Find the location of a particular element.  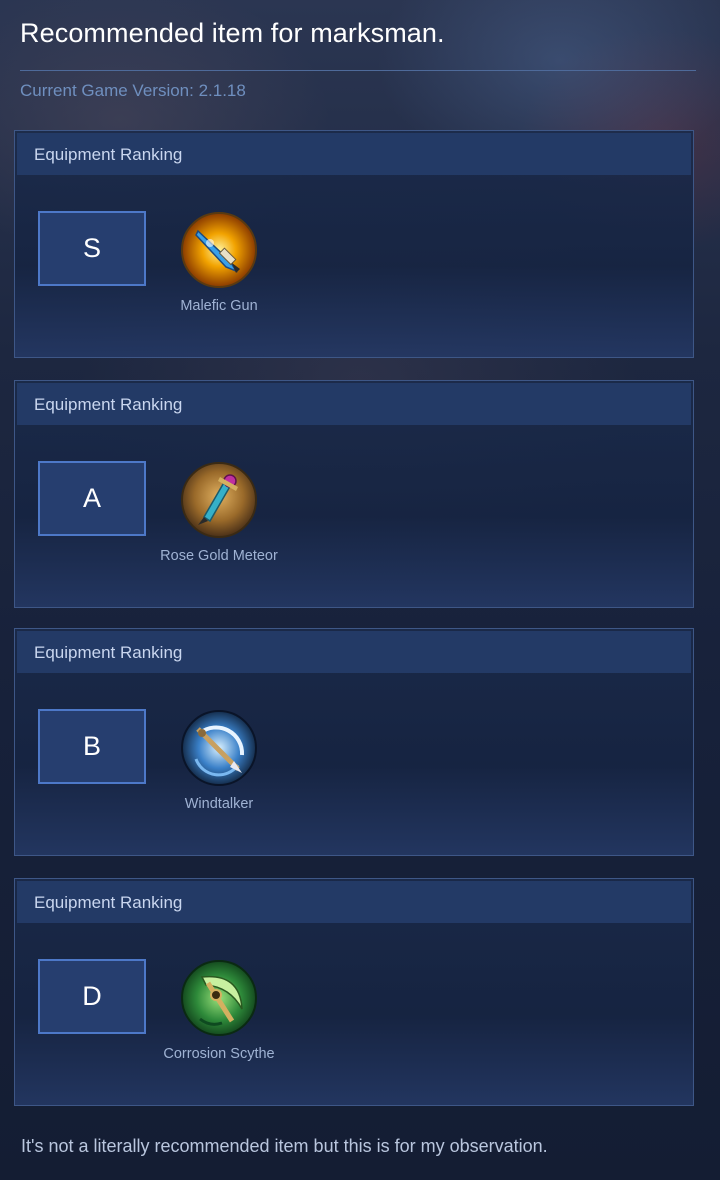

rank-letter: D is located at coordinates (92, 996).